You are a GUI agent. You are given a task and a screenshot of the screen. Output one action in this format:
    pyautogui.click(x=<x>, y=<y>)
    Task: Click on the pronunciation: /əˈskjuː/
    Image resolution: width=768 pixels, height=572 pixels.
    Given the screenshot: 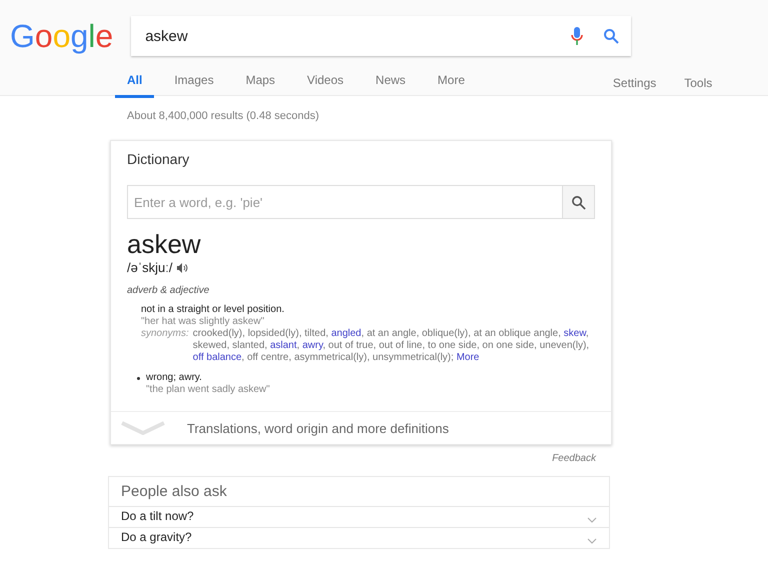 What is the action you would take?
    pyautogui.click(x=150, y=267)
    